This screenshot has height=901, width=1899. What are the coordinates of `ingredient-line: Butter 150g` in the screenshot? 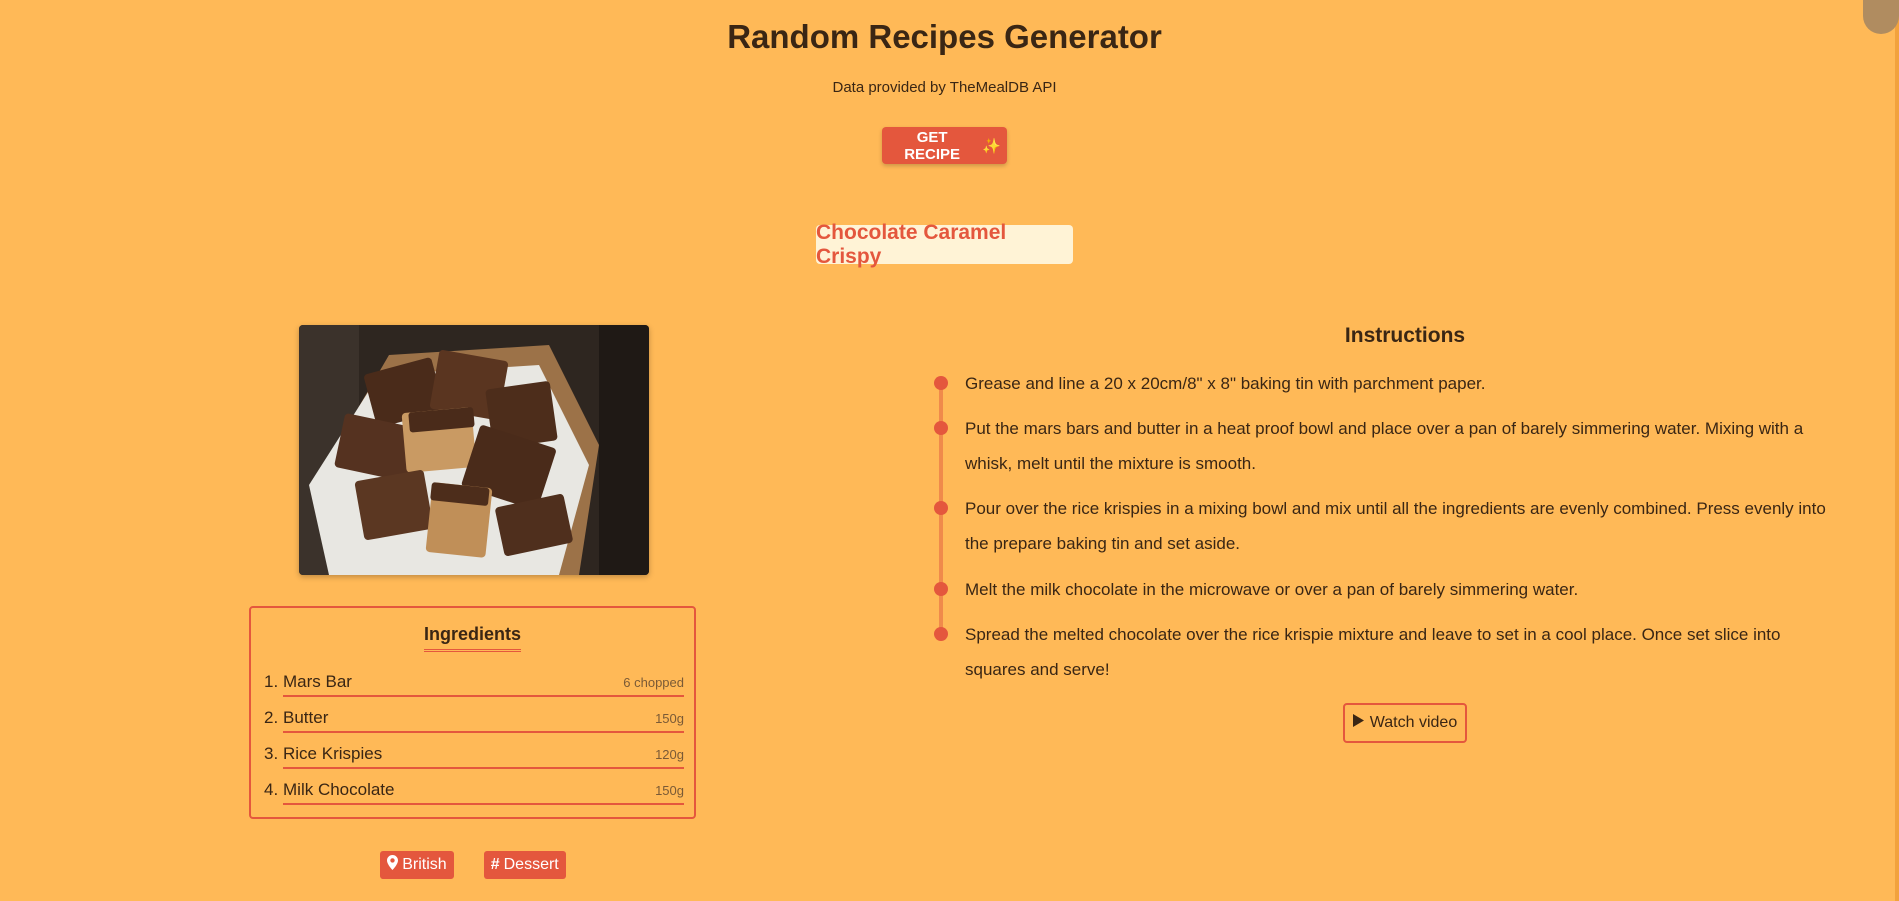 It's located at (483, 718).